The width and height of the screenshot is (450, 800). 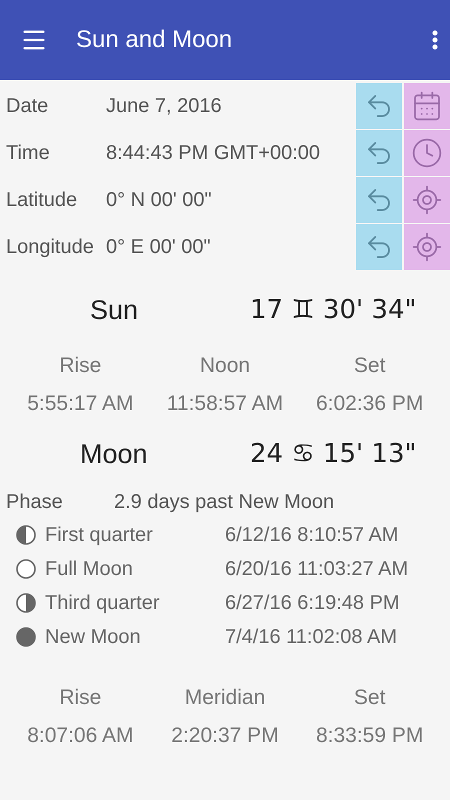 I want to click on clock-icon, so click(x=427, y=153).